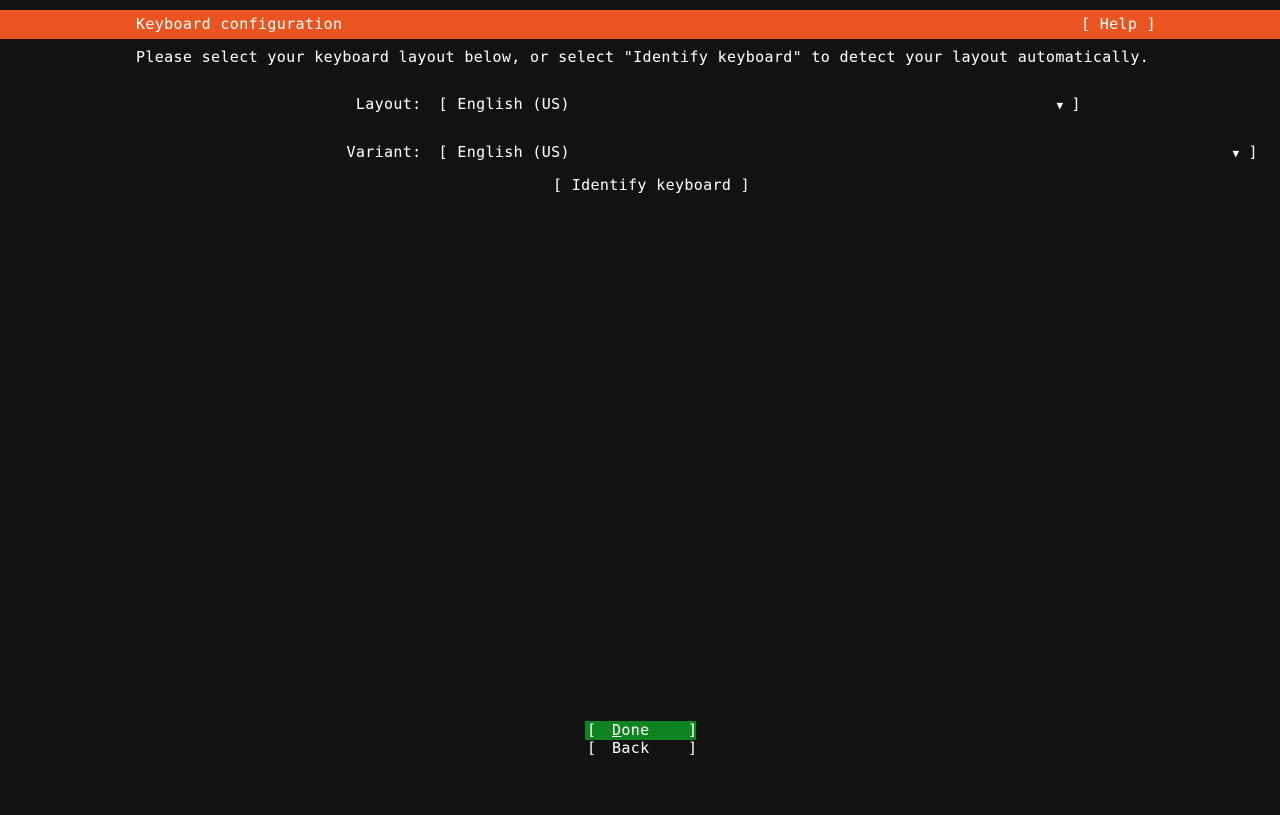  I want to click on help-button: [ Help ], so click(1118, 24).